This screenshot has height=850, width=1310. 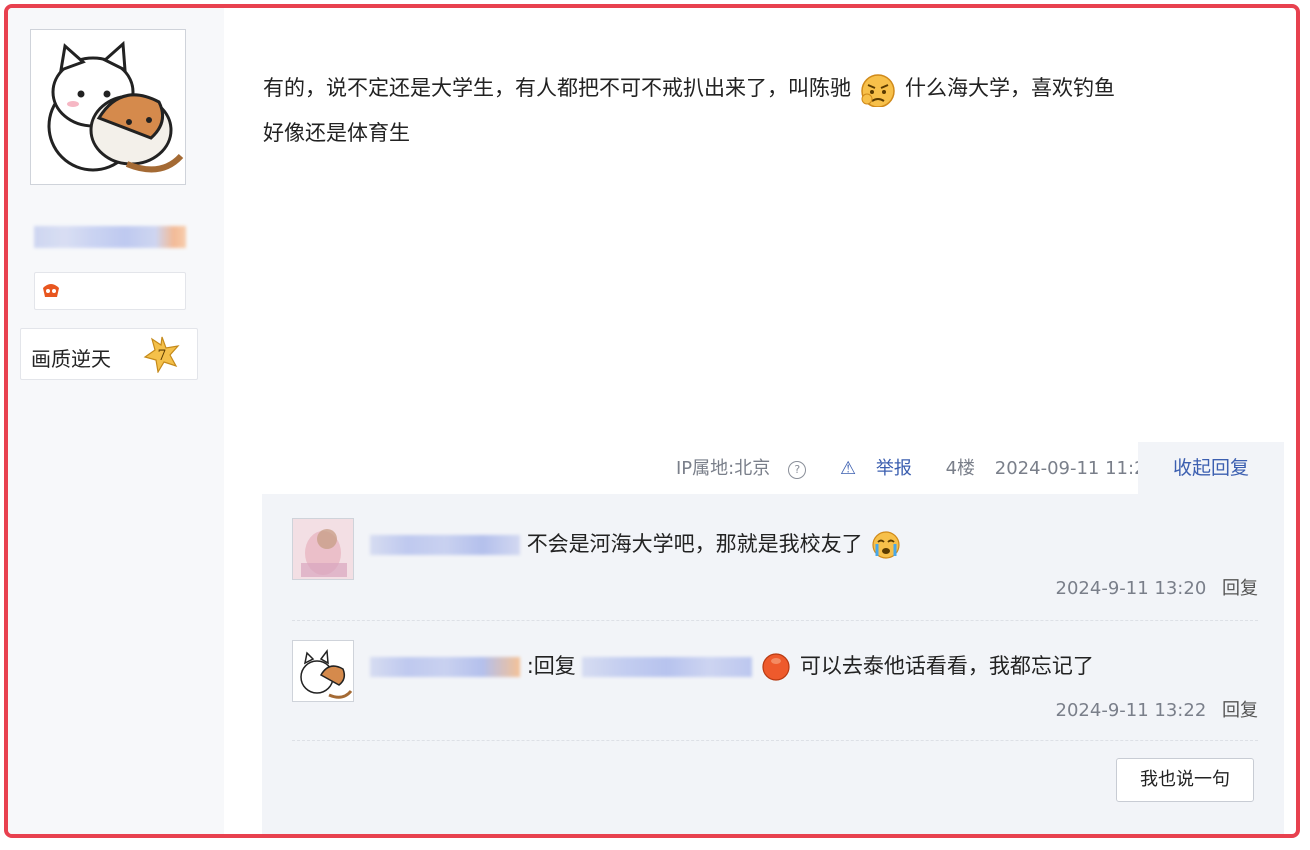 I want to click on ip-location: IP属地:北京?, so click(x=748, y=468).